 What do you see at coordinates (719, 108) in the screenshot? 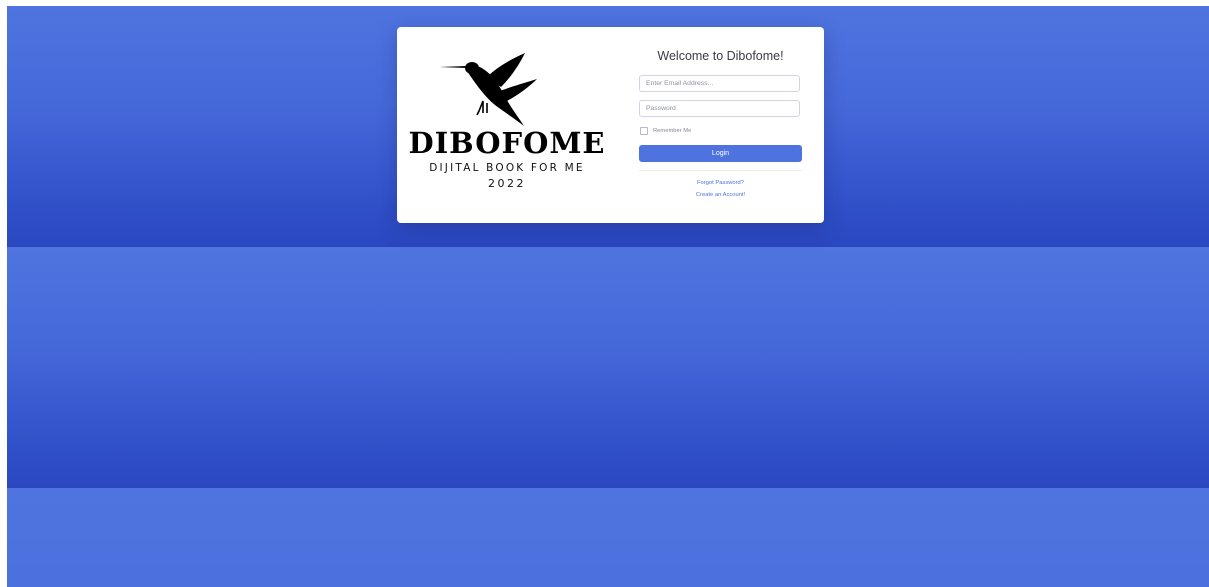
I see `password-field` at bounding box center [719, 108].